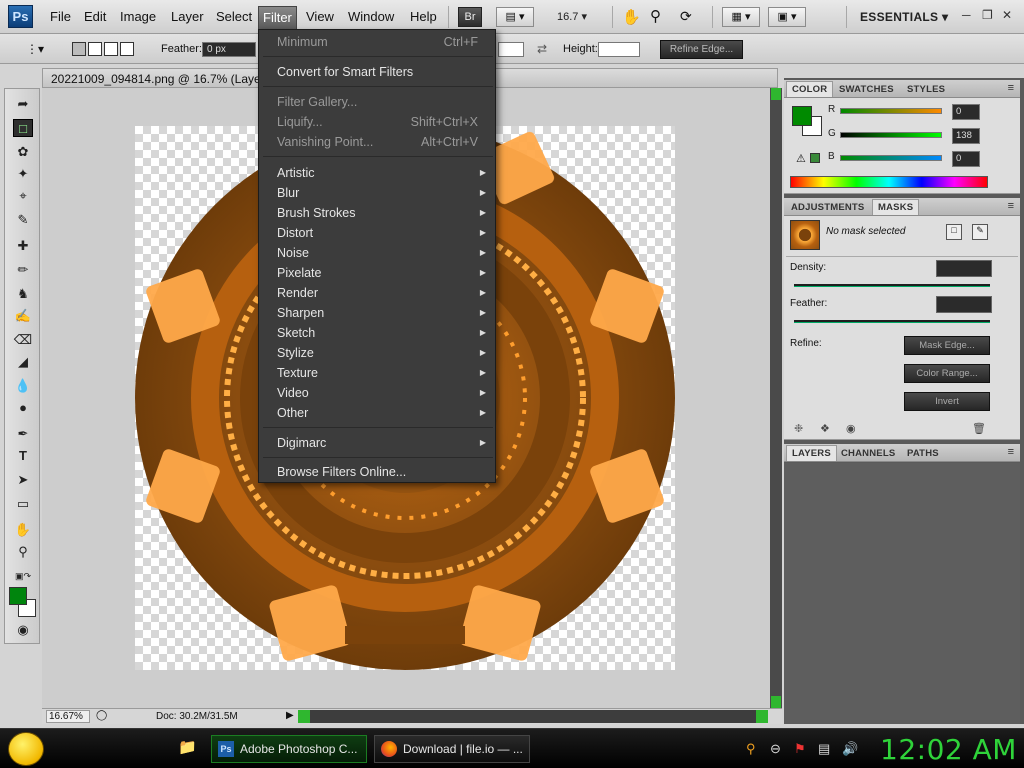  What do you see at coordinates (23, 316) in the screenshot?
I see `history-brush-tool-icon: ✍` at bounding box center [23, 316].